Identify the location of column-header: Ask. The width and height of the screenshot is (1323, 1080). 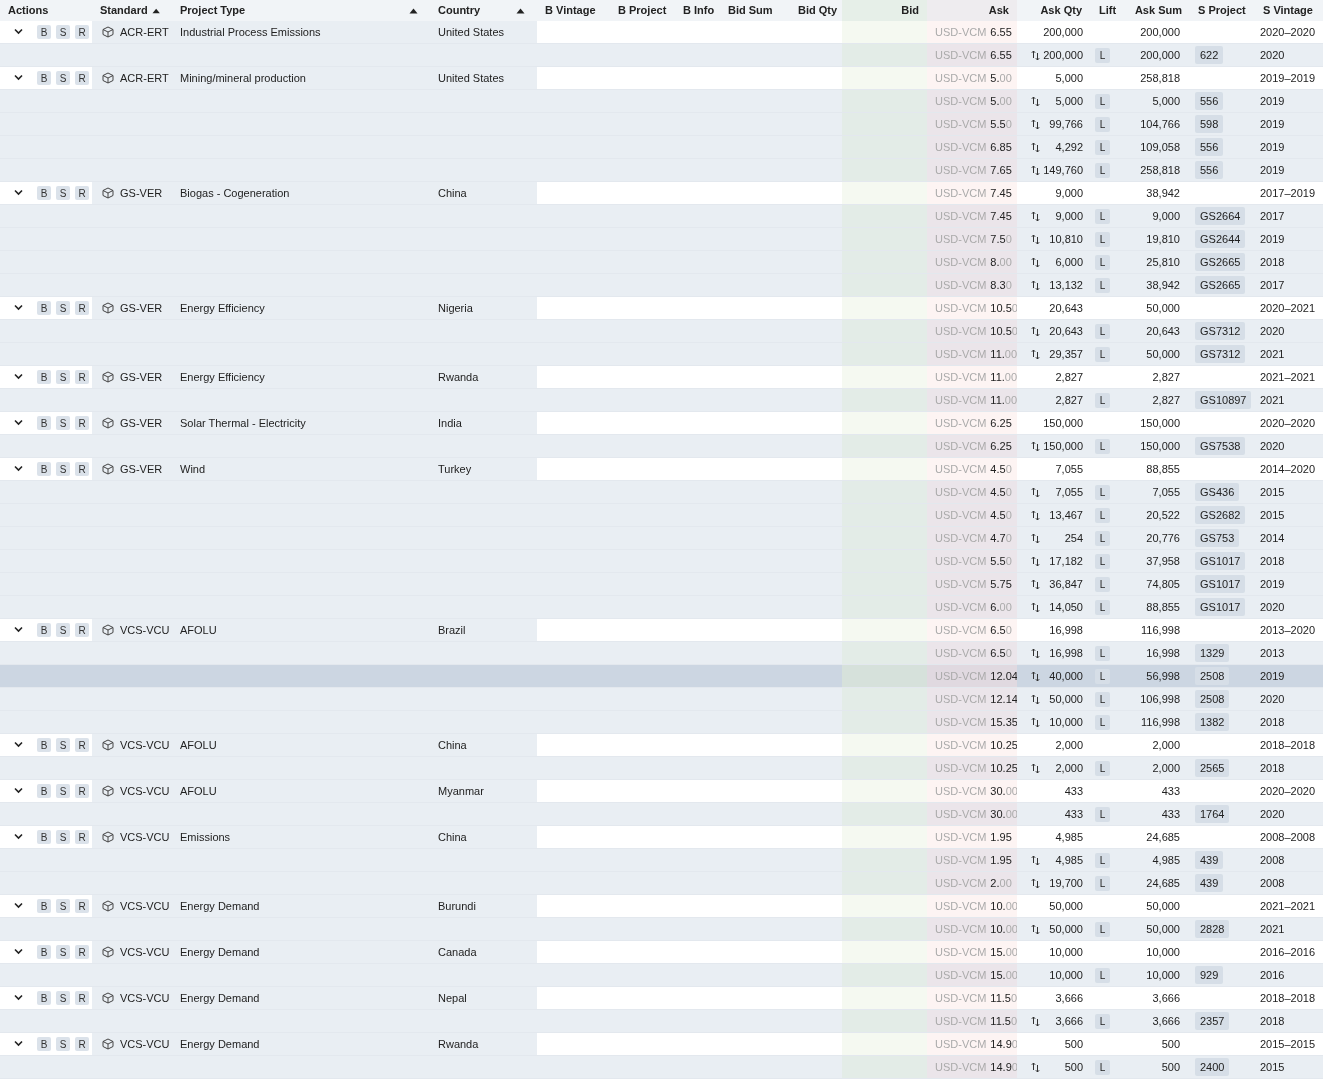
(998, 10).